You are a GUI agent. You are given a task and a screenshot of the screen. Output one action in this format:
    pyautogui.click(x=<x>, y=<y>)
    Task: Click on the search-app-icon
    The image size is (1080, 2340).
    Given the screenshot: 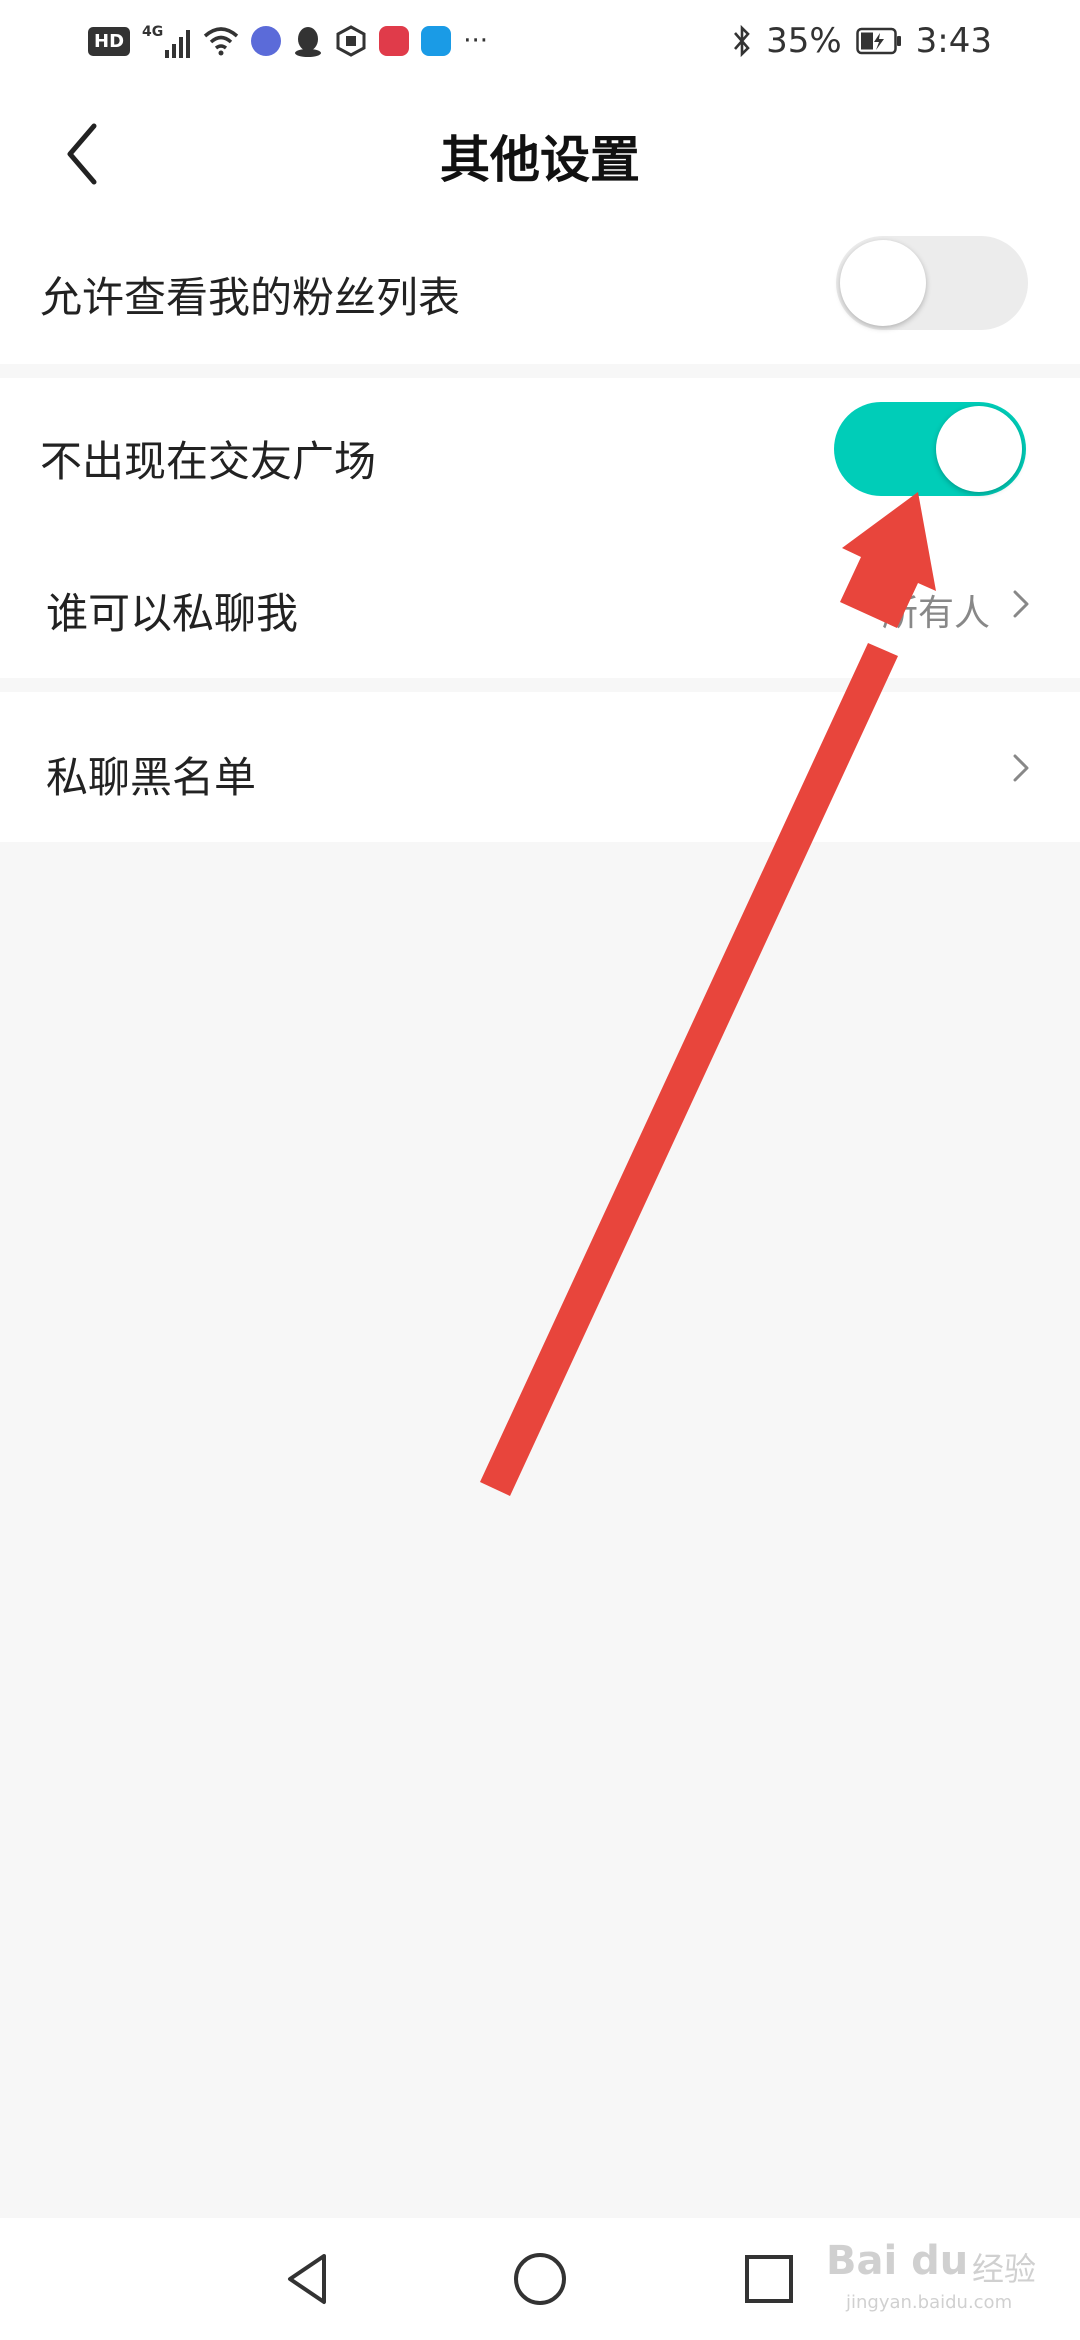 What is the action you would take?
    pyautogui.click(x=436, y=41)
    